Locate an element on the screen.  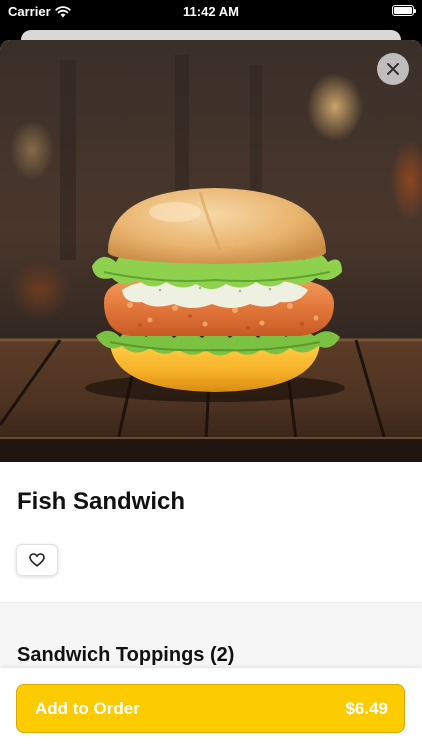
add-to-order-button: Add to Order $6.49 is located at coordinates (210, 708).